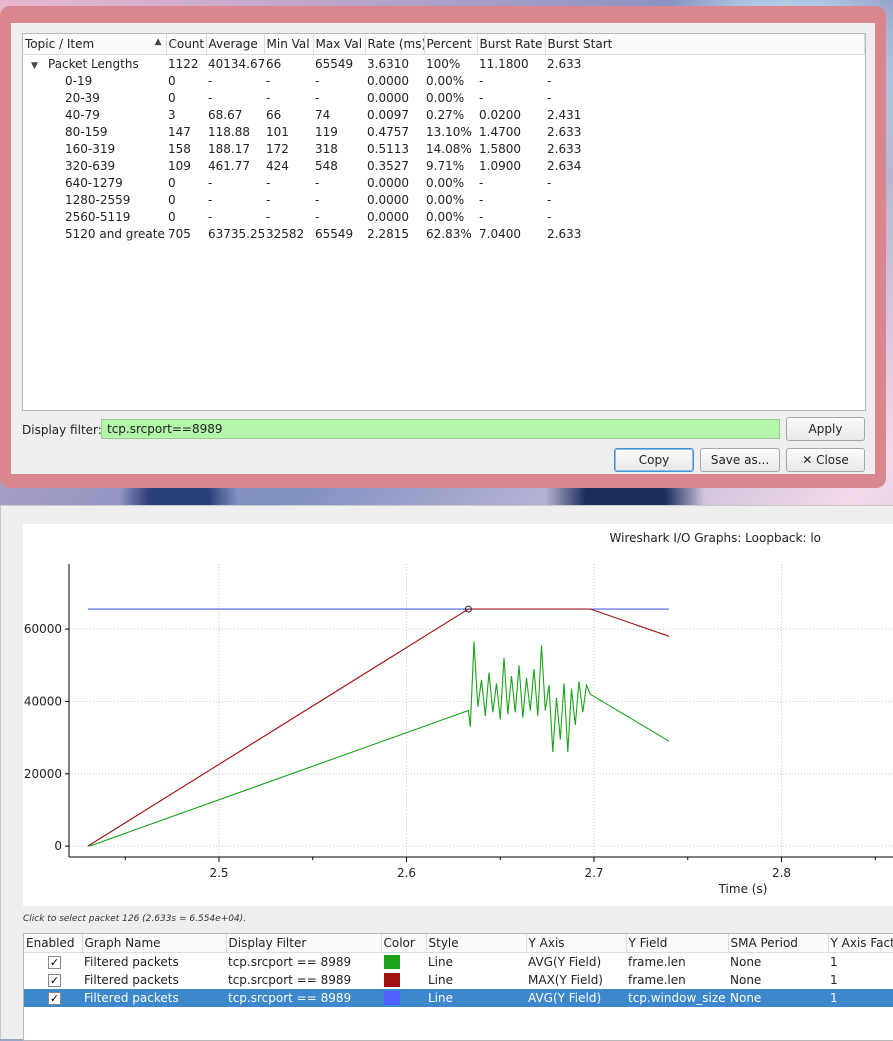 This screenshot has height=1041, width=893. I want to click on stats-cell: 0.27%, so click(445, 114).